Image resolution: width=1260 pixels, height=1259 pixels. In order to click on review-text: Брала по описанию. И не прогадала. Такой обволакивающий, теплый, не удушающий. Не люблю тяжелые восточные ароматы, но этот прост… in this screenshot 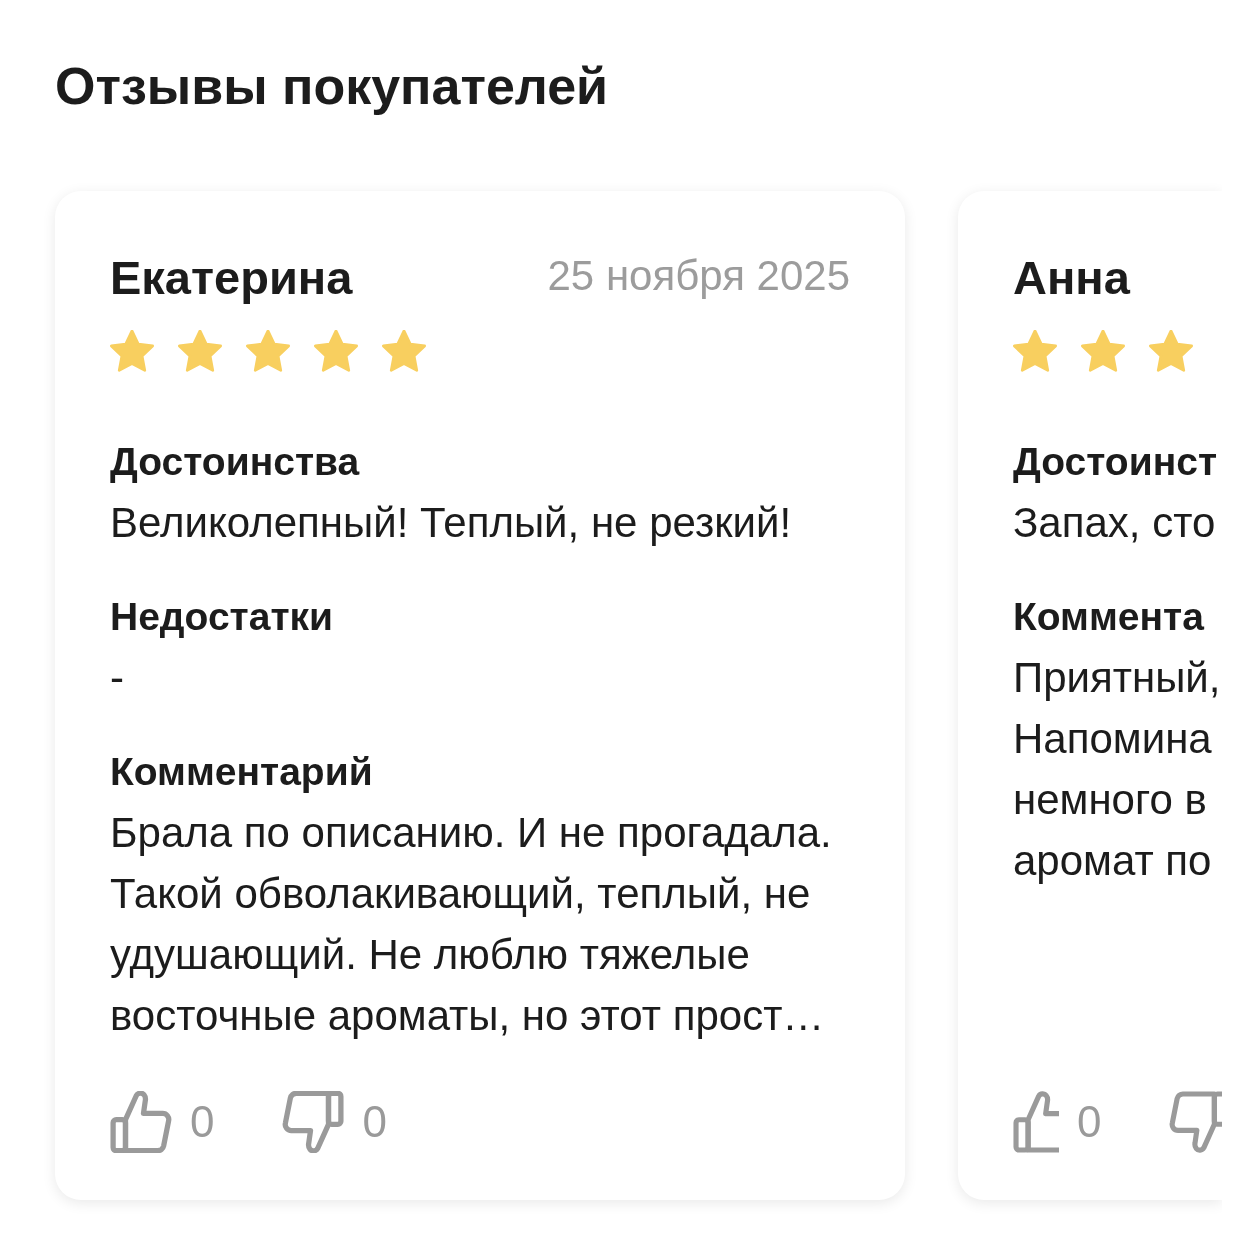, I will do `click(471, 924)`.